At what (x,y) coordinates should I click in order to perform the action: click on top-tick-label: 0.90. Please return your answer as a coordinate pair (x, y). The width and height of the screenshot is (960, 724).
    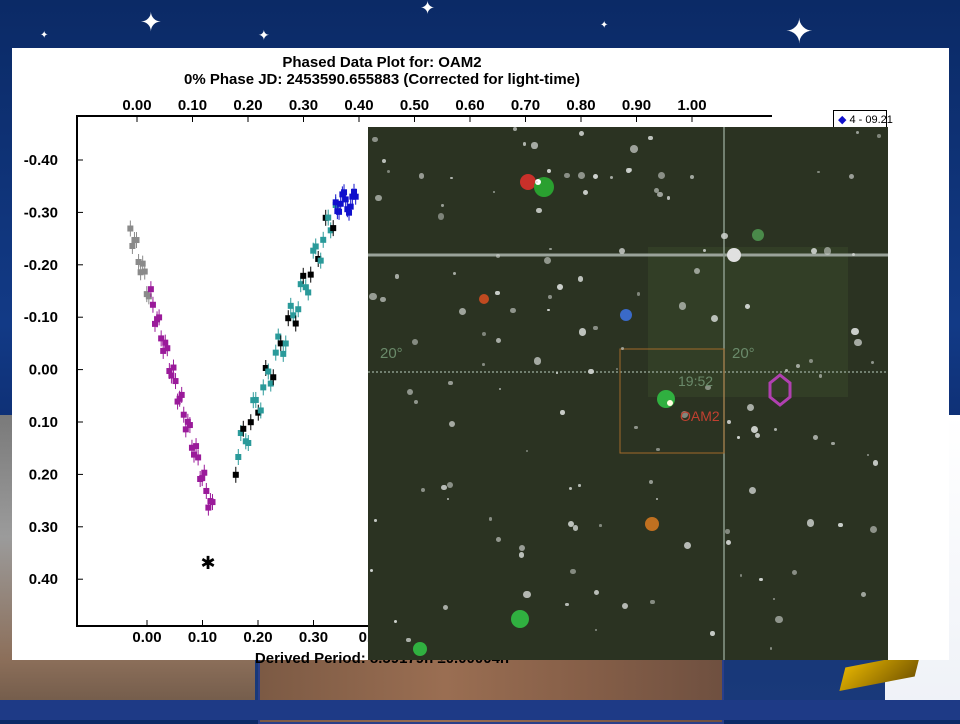
    Looking at the image, I should click on (636, 105).